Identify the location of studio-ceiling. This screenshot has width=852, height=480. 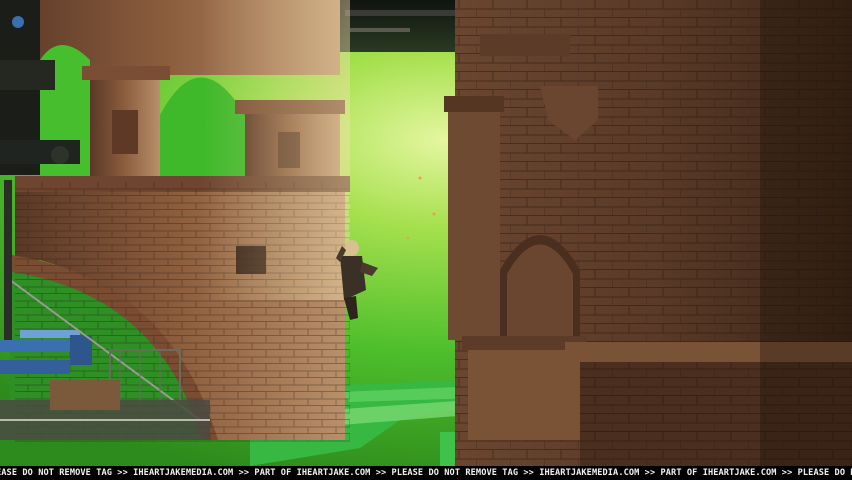
(400, 26).